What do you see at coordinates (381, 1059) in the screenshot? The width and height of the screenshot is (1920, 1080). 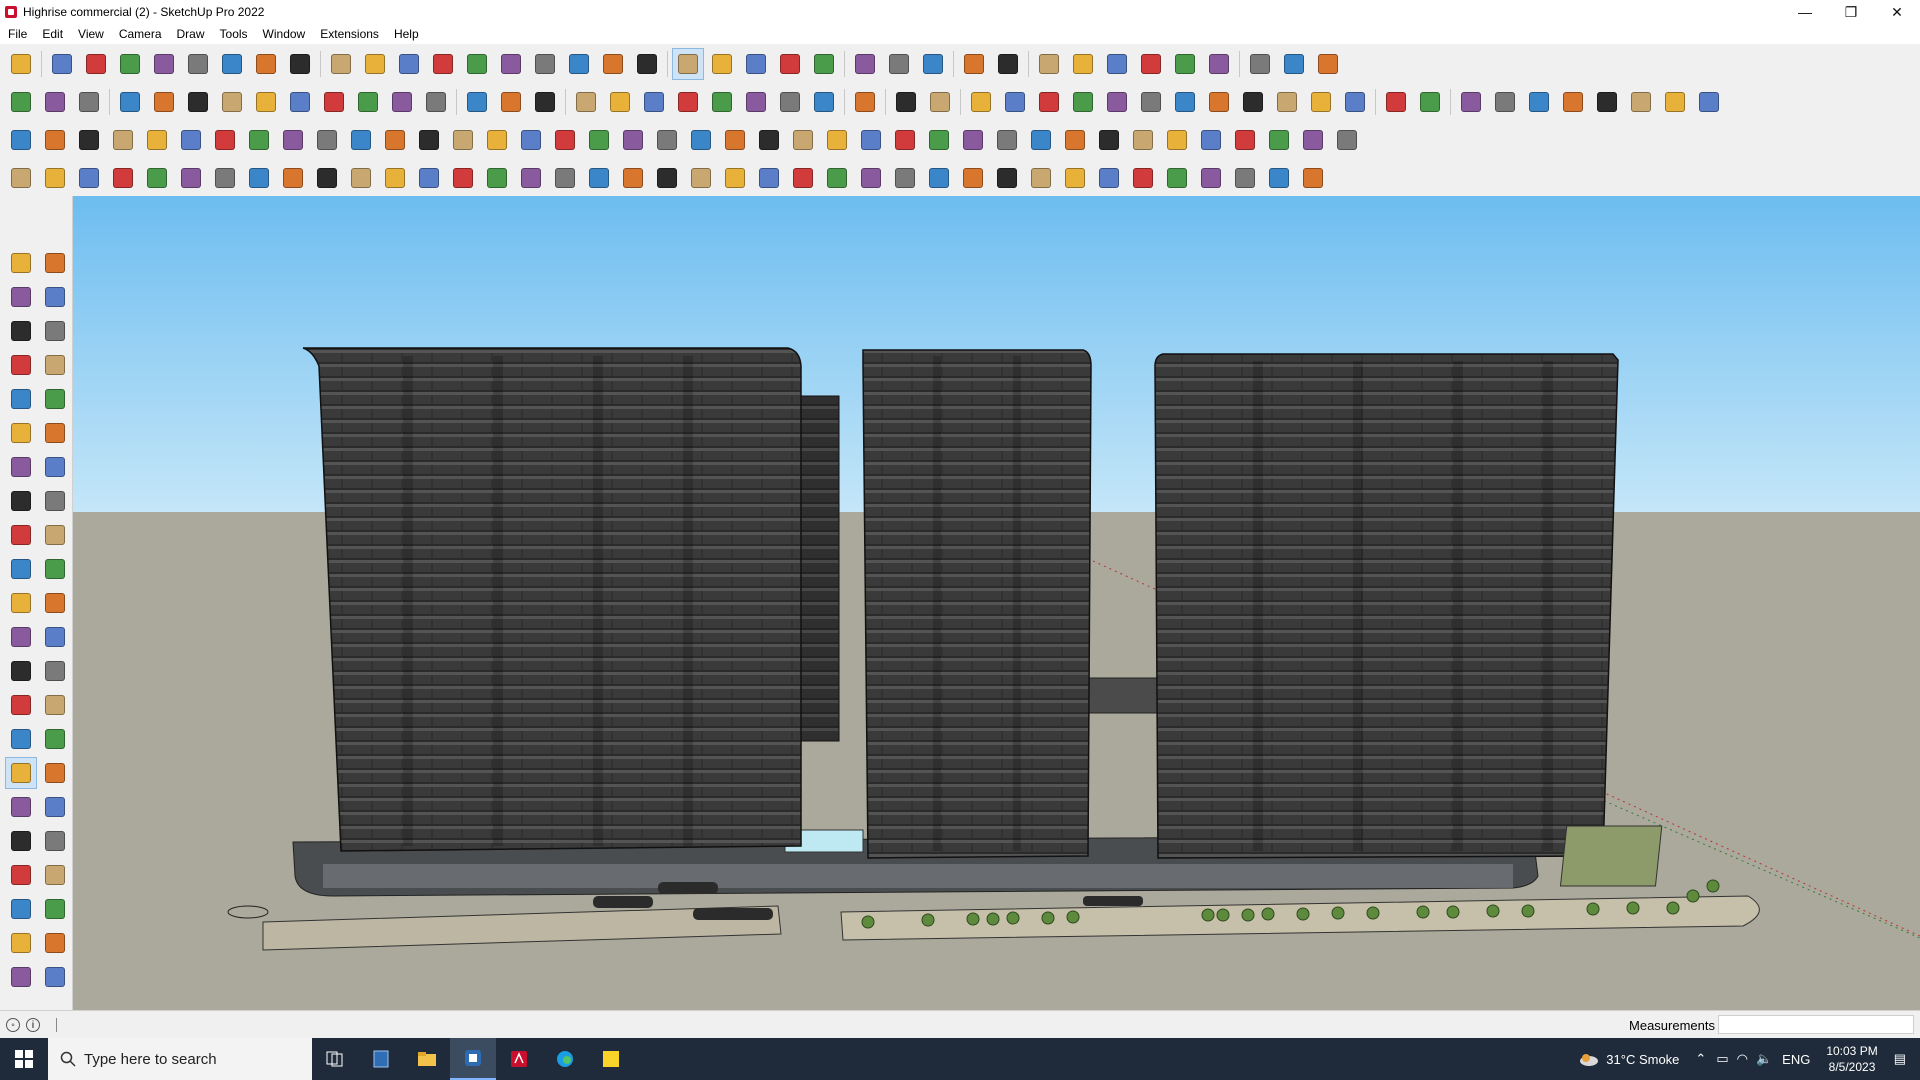 I see `calculator-icon` at bounding box center [381, 1059].